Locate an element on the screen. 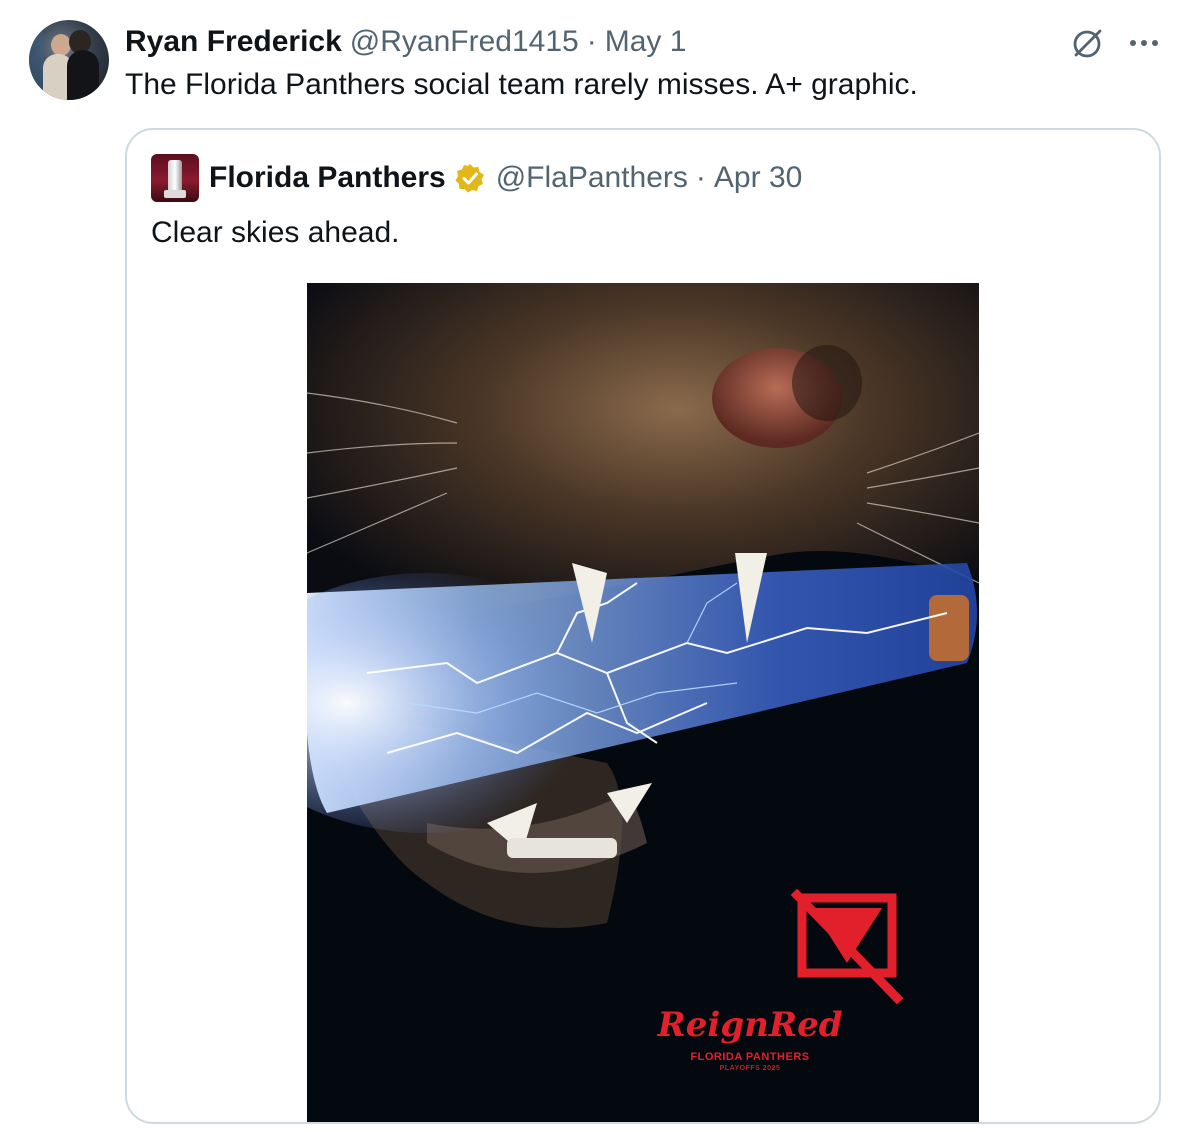 Image resolution: width=1194 pixels, height=1132 pixels. tweet-header: Ryan Frederick @RyanFred1415 · May 1 is located at coordinates (405, 42).